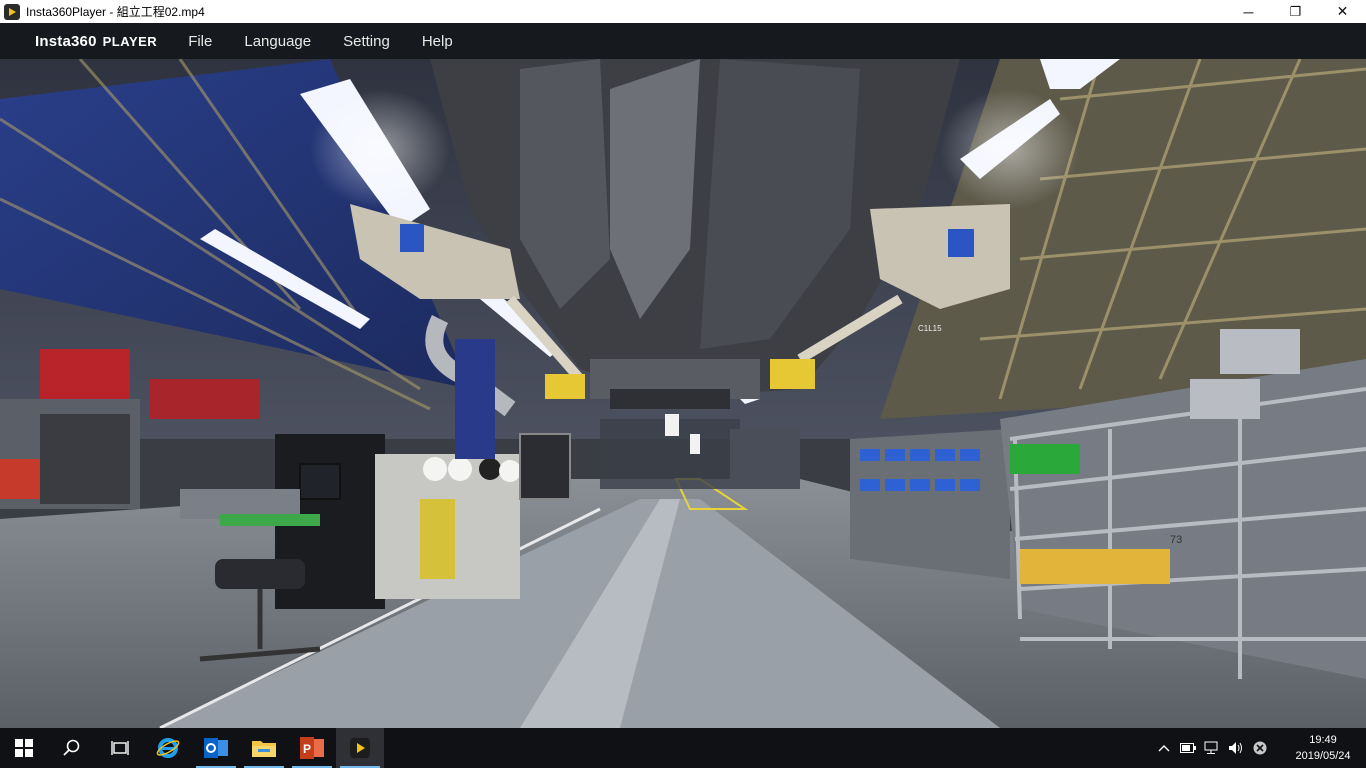 The image size is (1366, 768). What do you see at coordinates (683, 748) in the screenshot?
I see `windows-taskbar: P 19:49 2019/05/24` at bounding box center [683, 748].